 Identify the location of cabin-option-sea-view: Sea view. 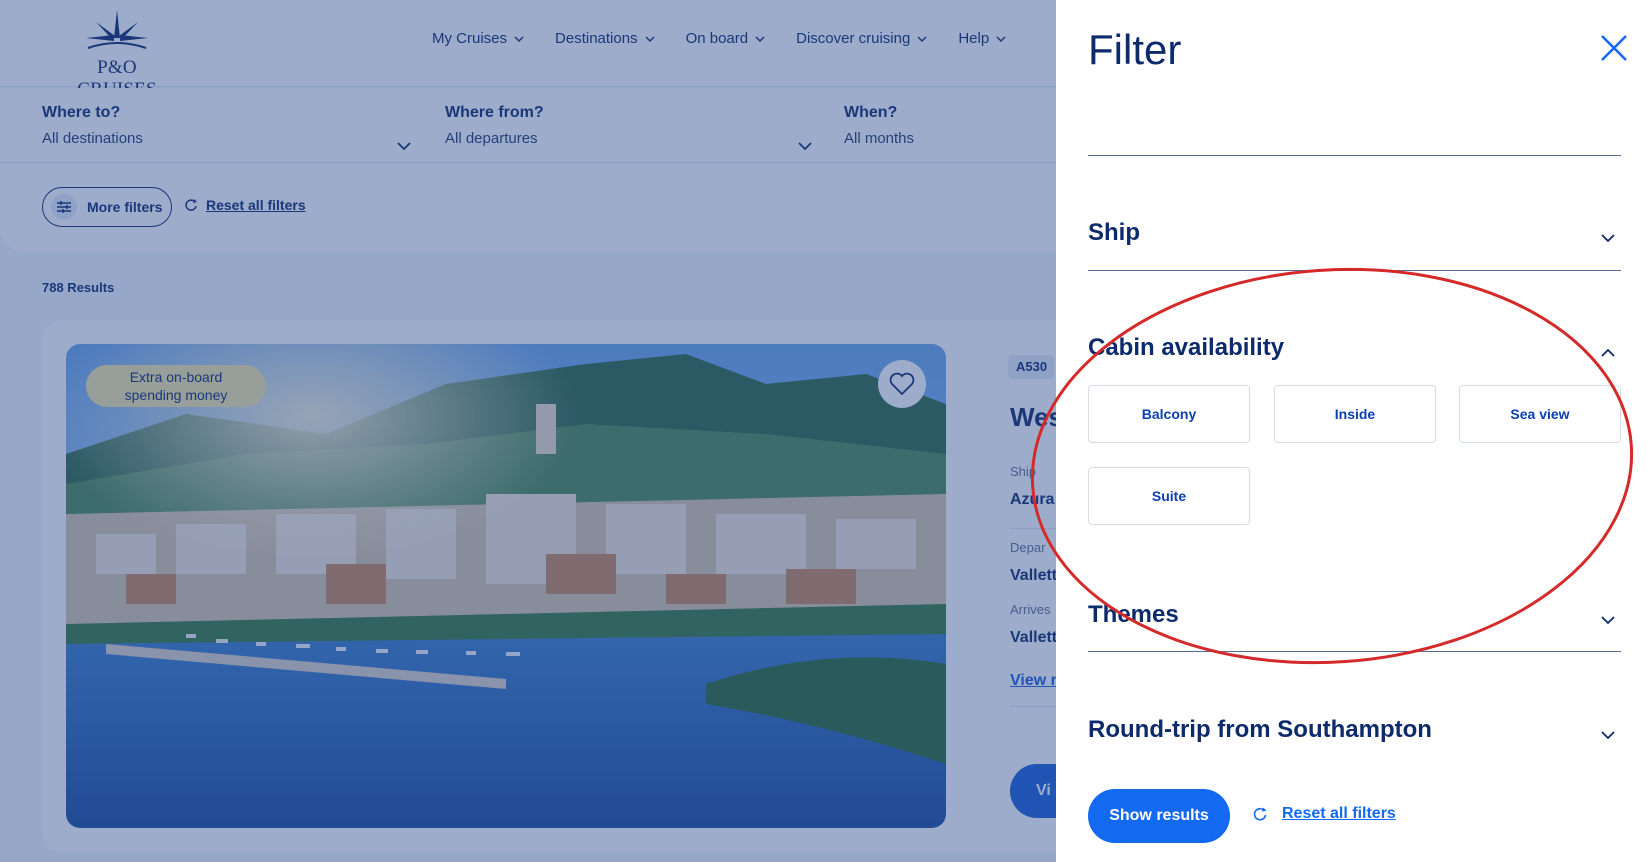
(1540, 414).